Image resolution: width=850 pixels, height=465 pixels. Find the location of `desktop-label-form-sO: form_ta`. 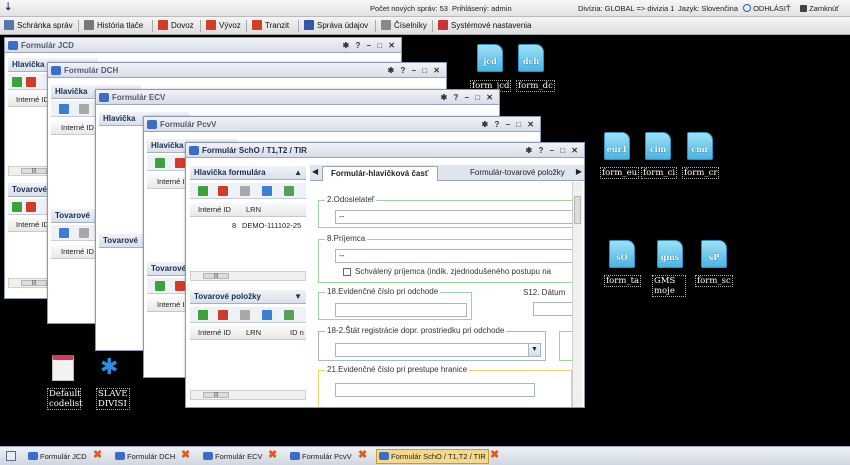

desktop-label-form-sO: form_ta is located at coordinates (623, 281).